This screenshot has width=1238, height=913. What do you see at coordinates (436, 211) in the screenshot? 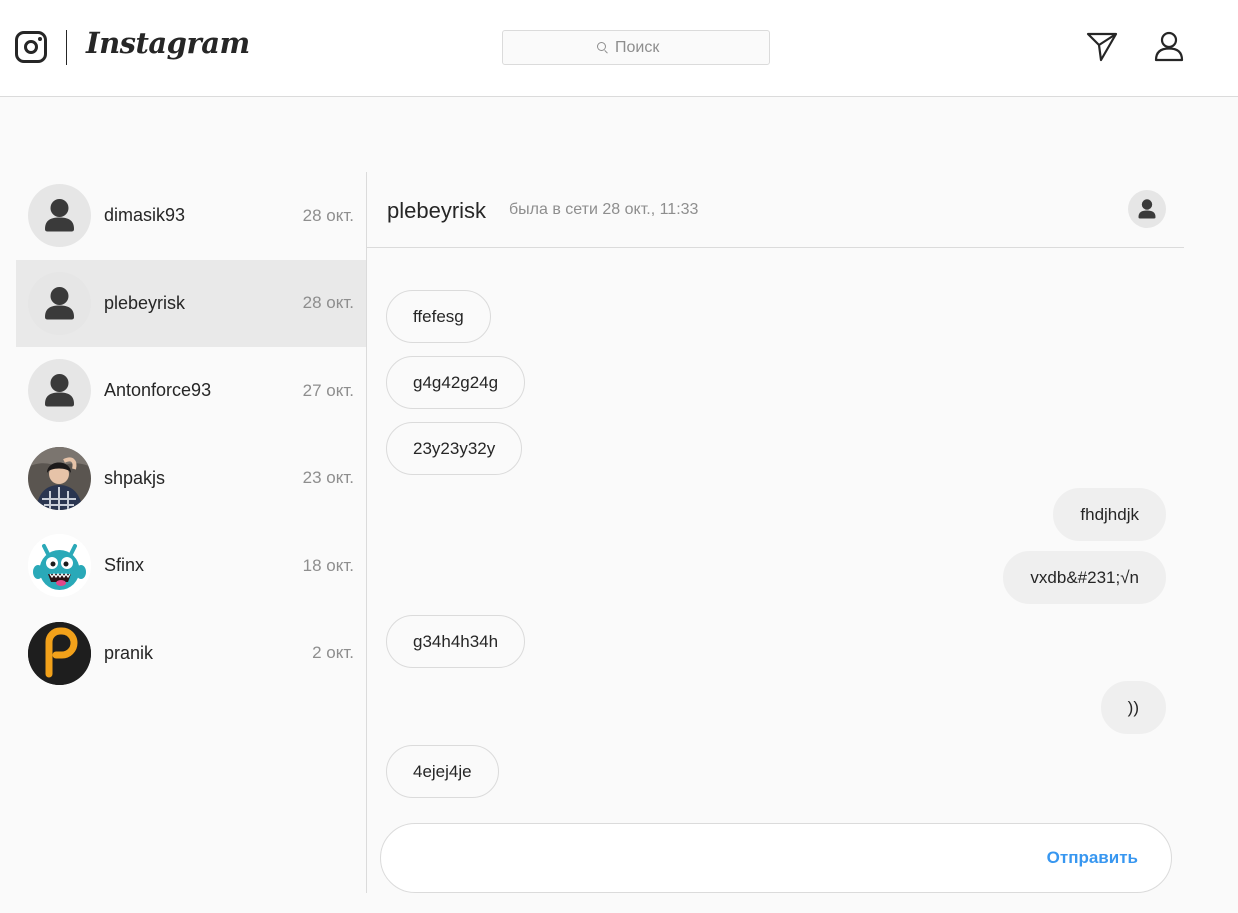
I see `chat-title: plebeyrisk` at bounding box center [436, 211].